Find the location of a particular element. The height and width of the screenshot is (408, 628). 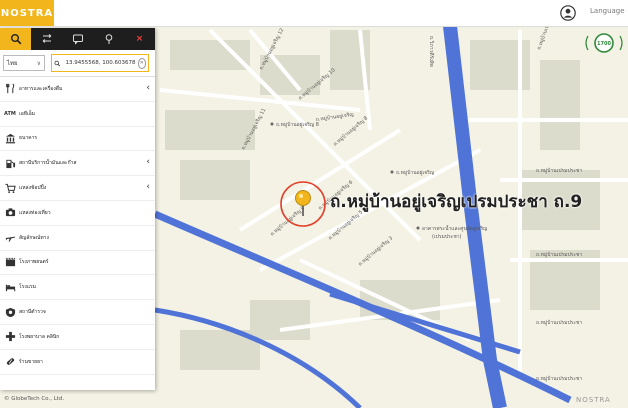

category-police: สถานีตำรวจ is located at coordinates (77, 312).